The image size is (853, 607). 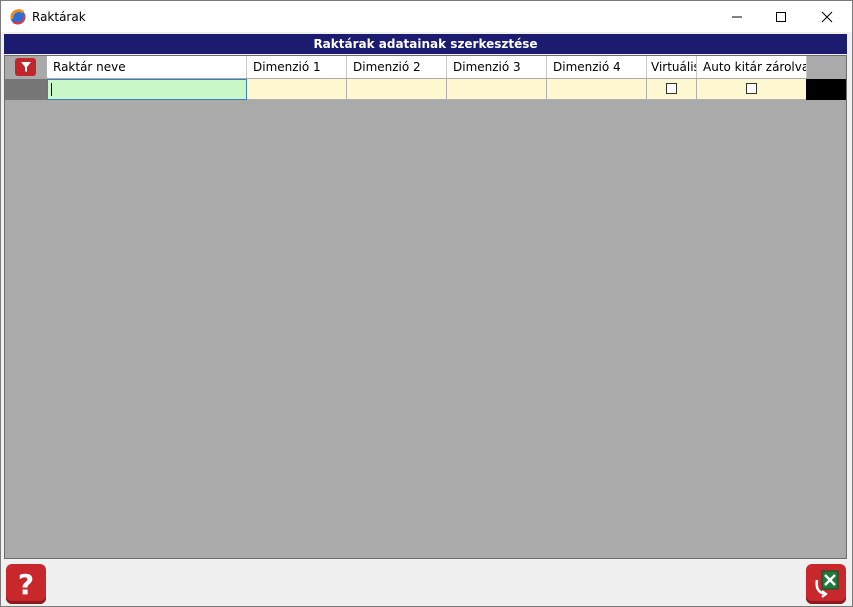 What do you see at coordinates (497, 67) in the screenshot?
I see `column-header-dimenzio-3: Dimenzió 3` at bounding box center [497, 67].